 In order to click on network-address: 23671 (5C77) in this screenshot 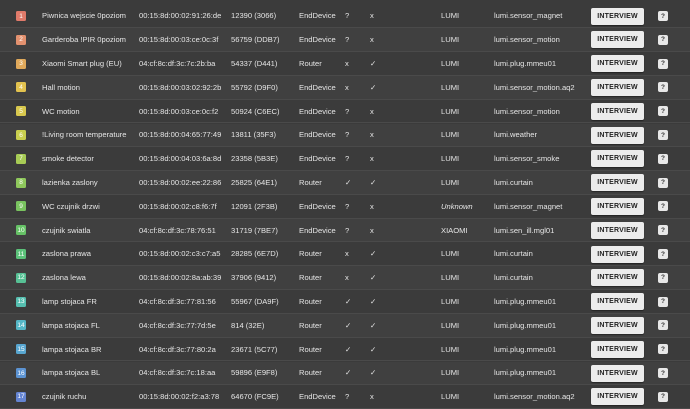, I will do `click(254, 349)`.